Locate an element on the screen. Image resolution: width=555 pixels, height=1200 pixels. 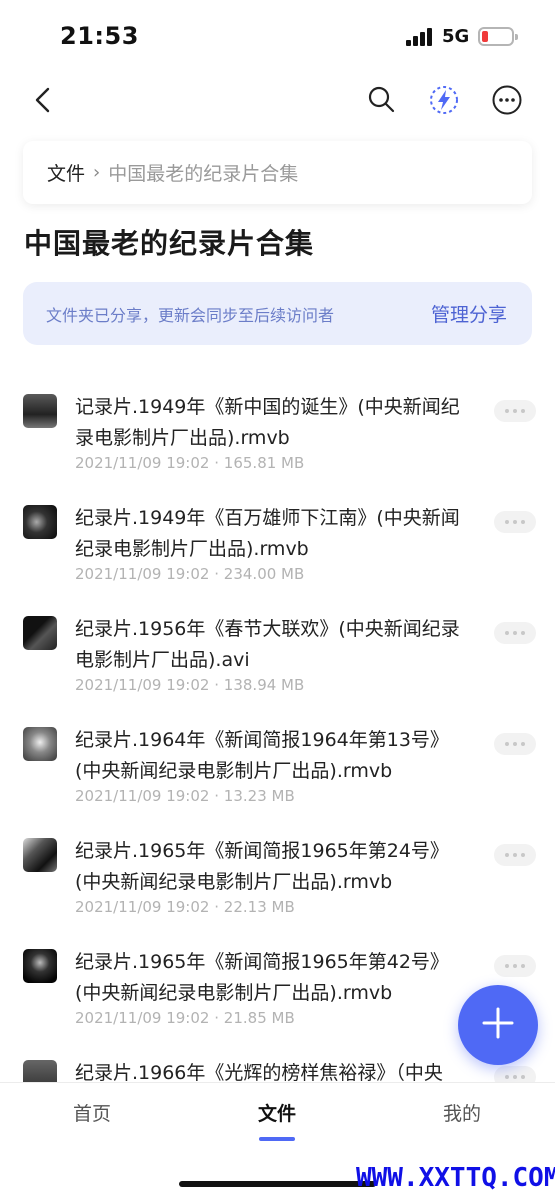
watermark: WWW.XXTTQ.COM is located at coordinates (455, 1178).